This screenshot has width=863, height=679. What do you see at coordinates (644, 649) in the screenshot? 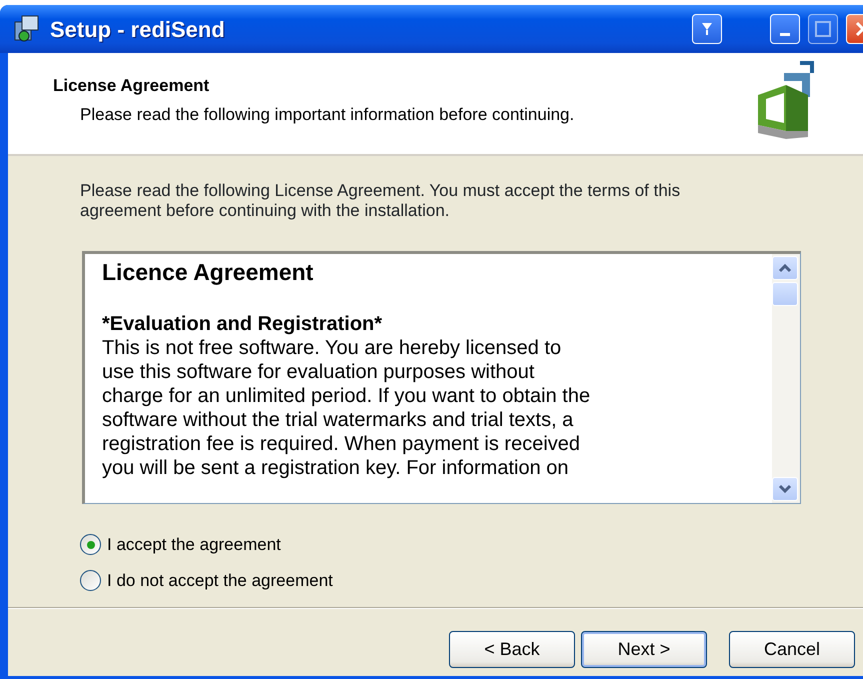
I see `dialog-button: Next >` at bounding box center [644, 649].